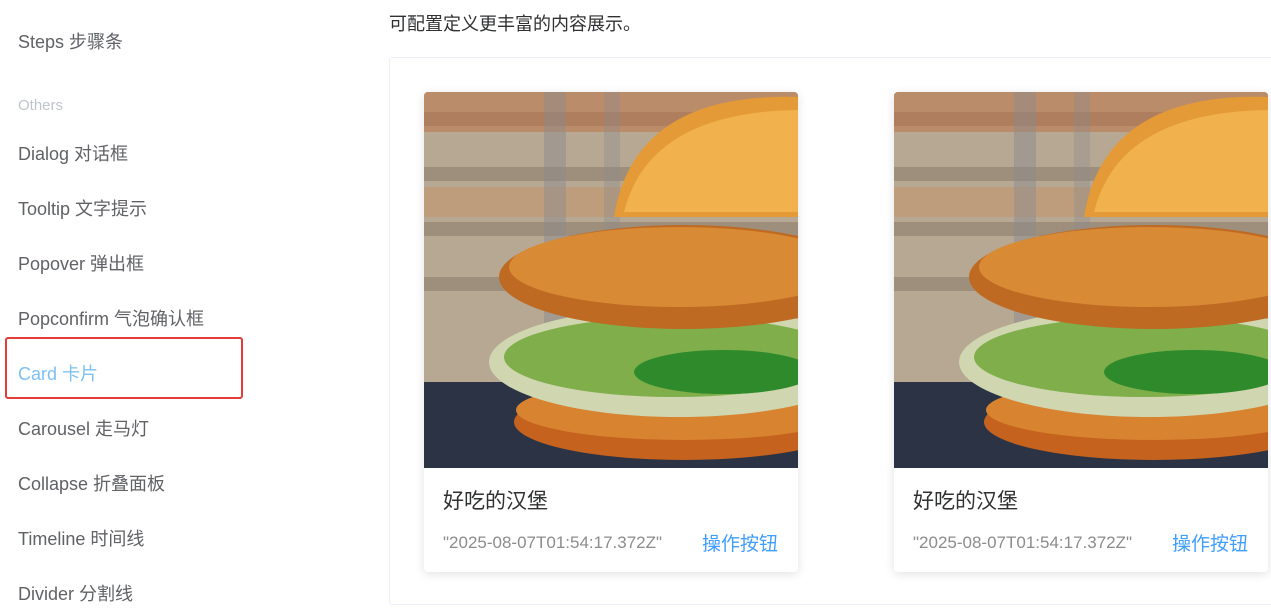 The height and width of the screenshot is (609, 1271). What do you see at coordinates (75, 593) in the screenshot?
I see `sidebar-item-divider: Divider 分割线` at bounding box center [75, 593].